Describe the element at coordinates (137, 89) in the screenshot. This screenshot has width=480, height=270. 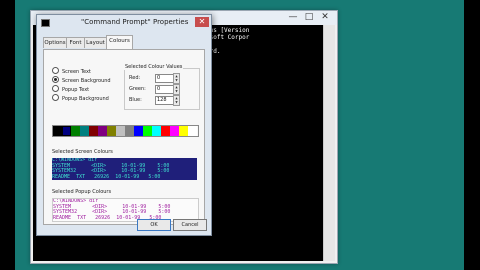
I see `green-label: Green:` at that location.